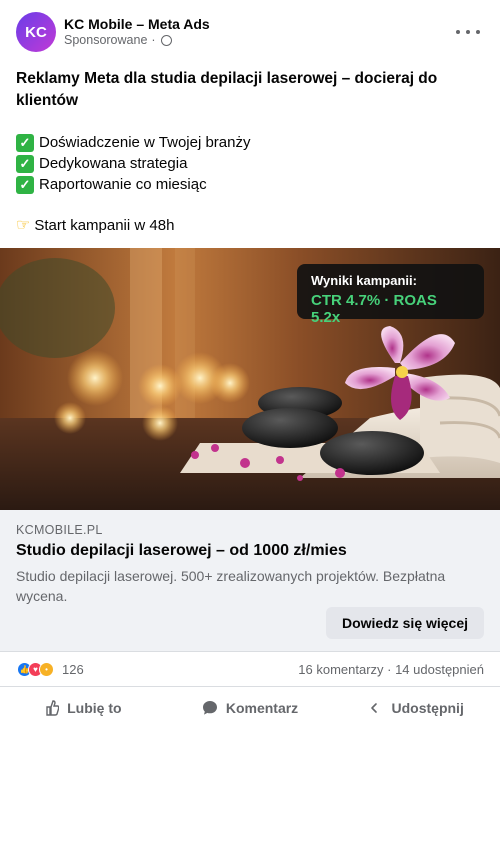 The height and width of the screenshot is (852, 500). I want to click on results-label: Wyniki kampanii:, so click(364, 280).